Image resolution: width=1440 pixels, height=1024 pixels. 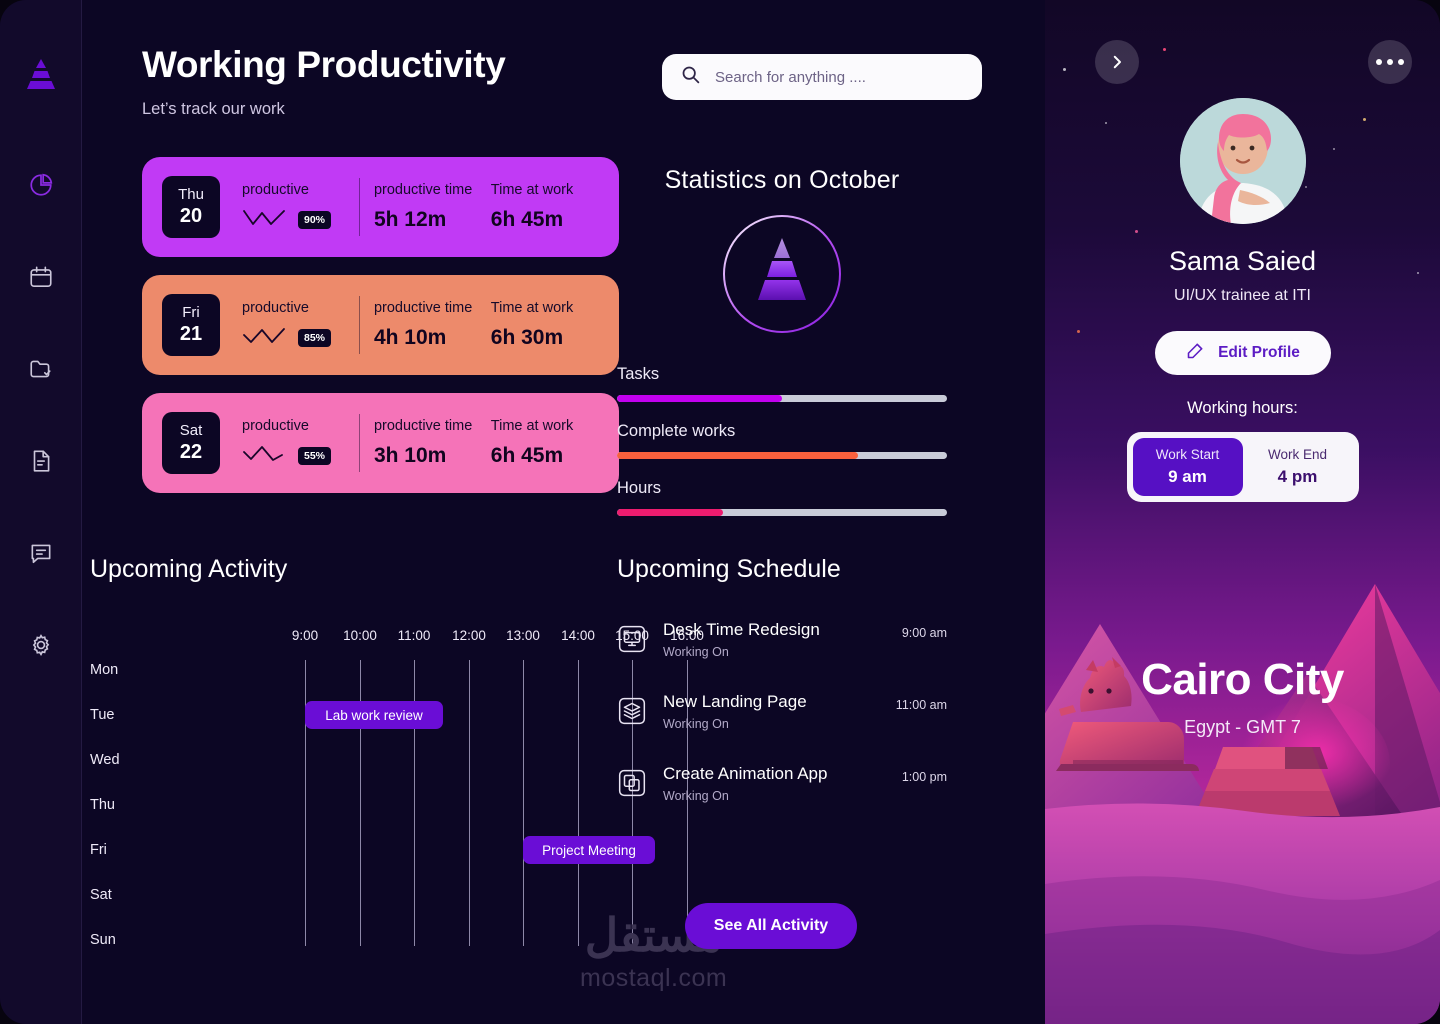 I want to click on hour-tick: 13:00, so click(x=523, y=635).